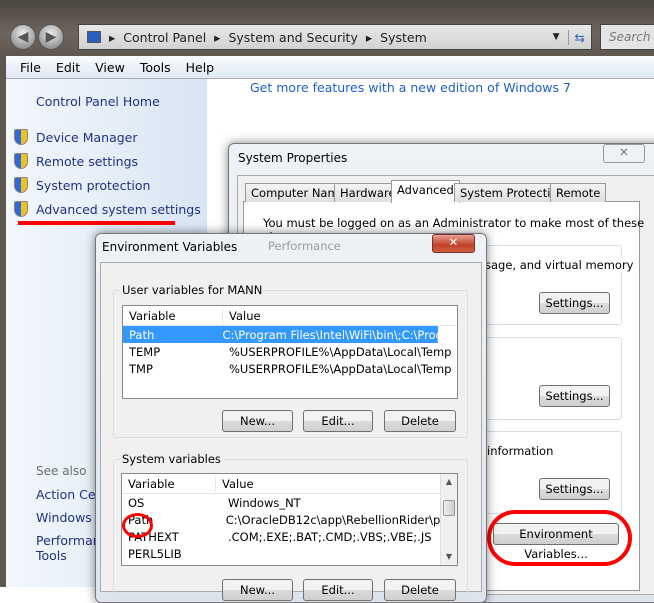 The height and width of the screenshot is (603, 654). Describe the element at coordinates (448, 519) in the screenshot. I see `scrollbar: ▲ ▼` at that location.